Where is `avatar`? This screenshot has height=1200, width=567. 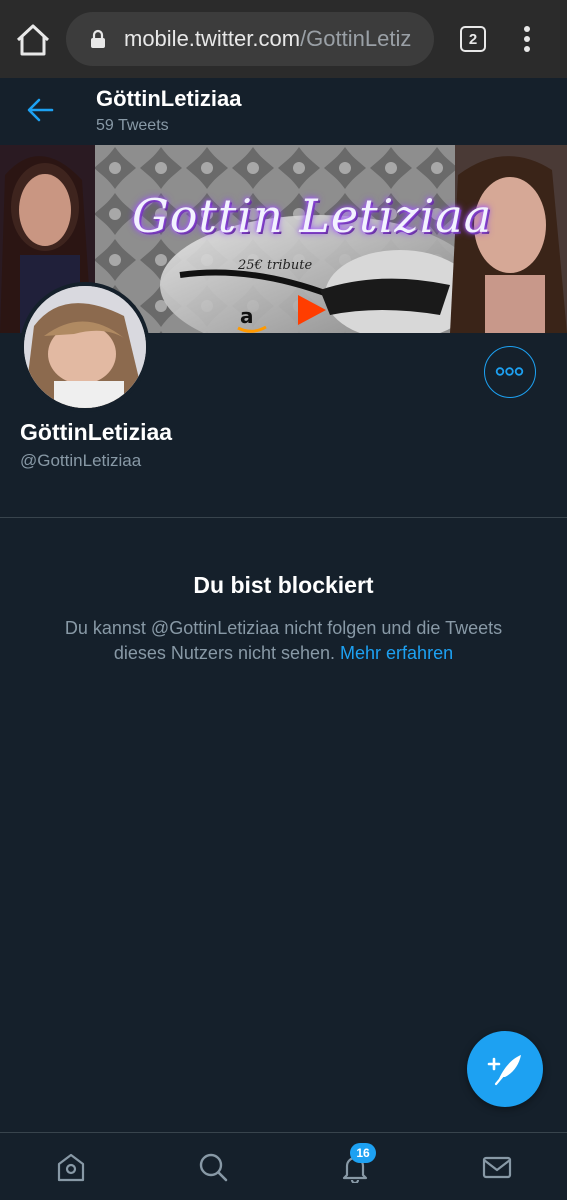
avatar is located at coordinates (85, 347).